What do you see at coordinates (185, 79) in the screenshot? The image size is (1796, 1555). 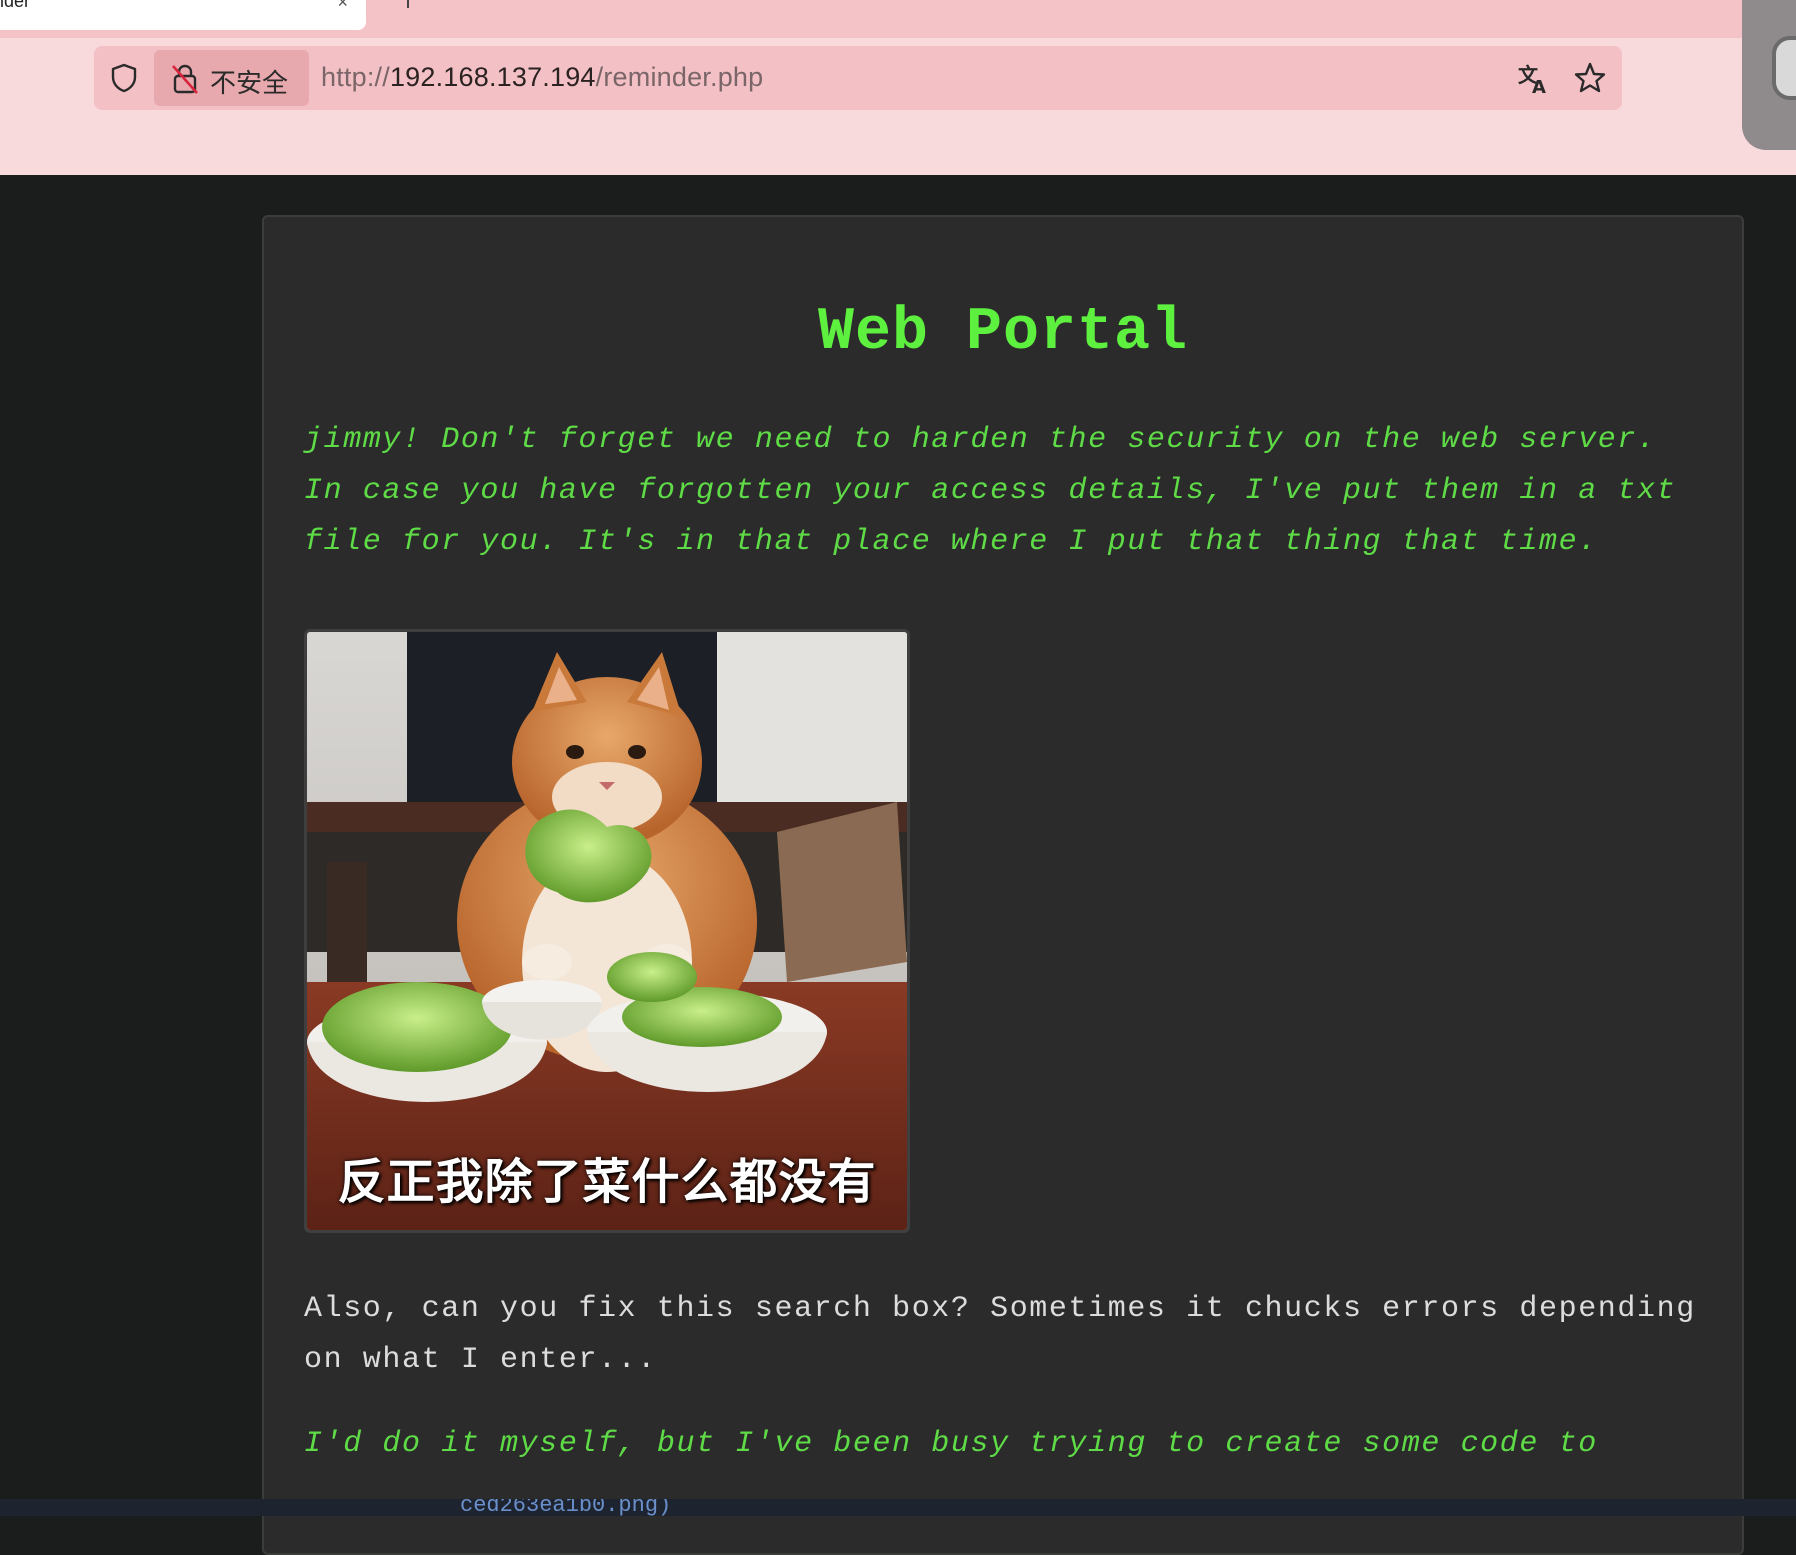 I see `lock-slash-icon` at bounding box center [185, 79].